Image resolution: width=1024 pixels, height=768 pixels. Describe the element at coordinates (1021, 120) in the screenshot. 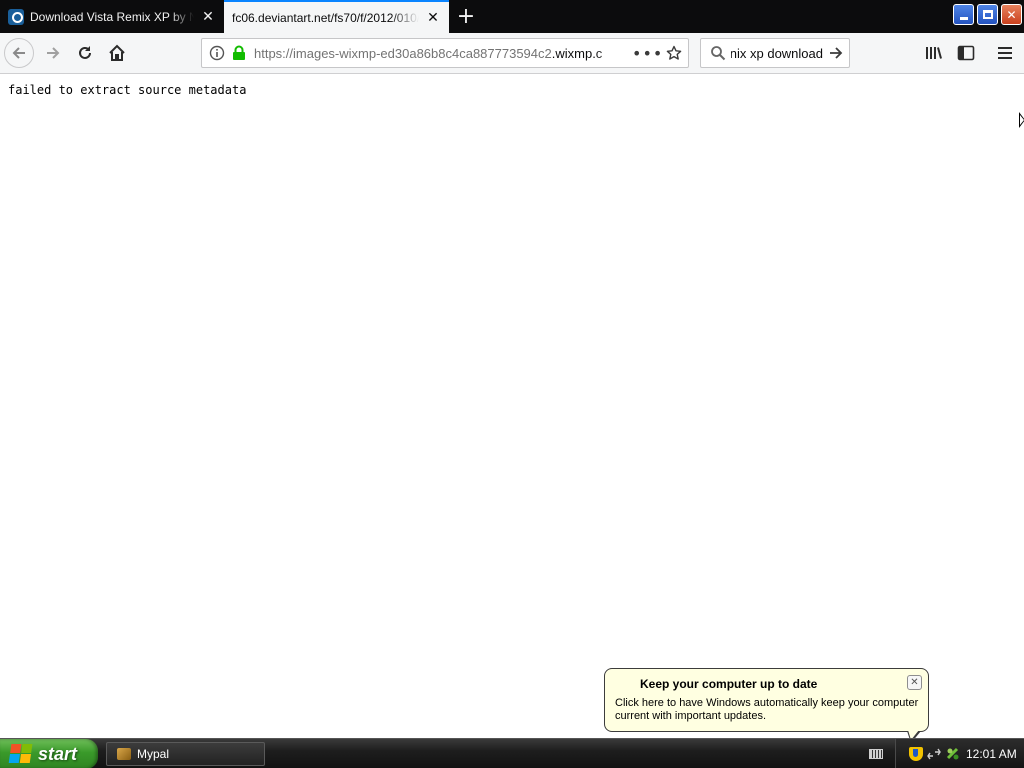

I see `mouse-pointer-icon` at that location.